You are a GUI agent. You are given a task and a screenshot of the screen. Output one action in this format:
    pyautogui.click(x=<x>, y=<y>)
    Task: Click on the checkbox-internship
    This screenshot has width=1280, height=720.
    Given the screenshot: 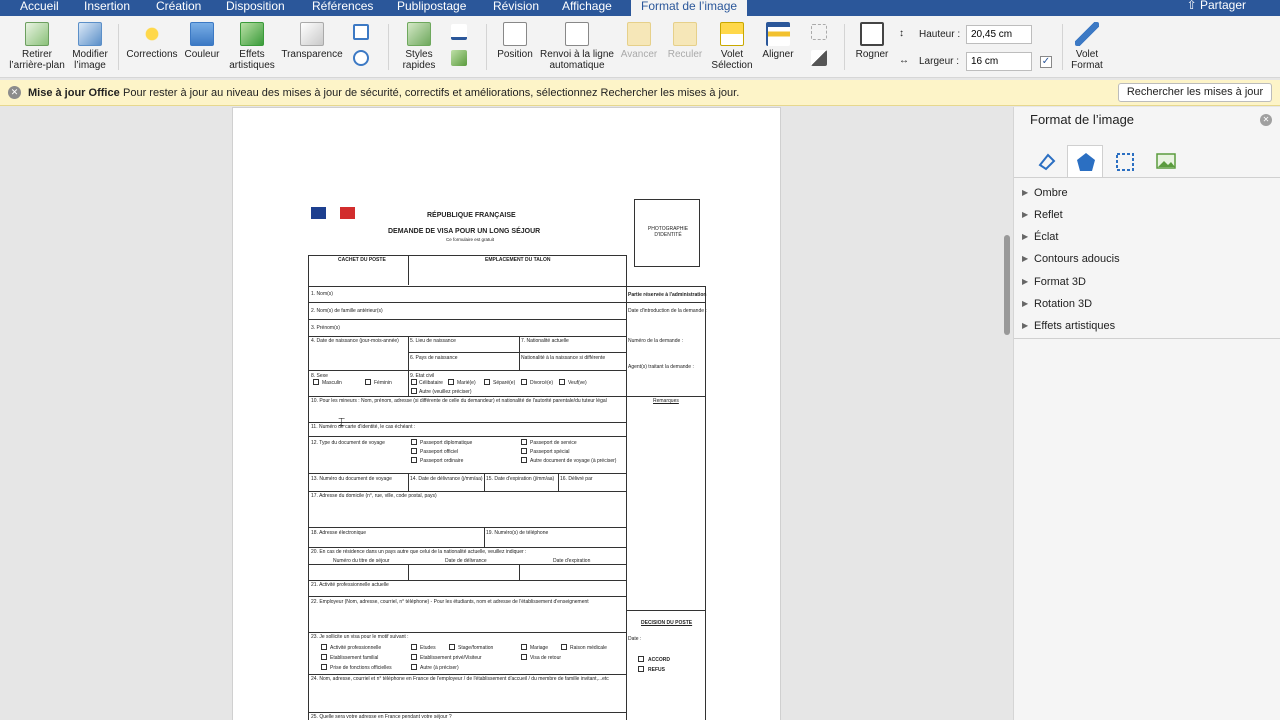 What is the action you would take?
    pyautogui.click(x=452, y=647)
    